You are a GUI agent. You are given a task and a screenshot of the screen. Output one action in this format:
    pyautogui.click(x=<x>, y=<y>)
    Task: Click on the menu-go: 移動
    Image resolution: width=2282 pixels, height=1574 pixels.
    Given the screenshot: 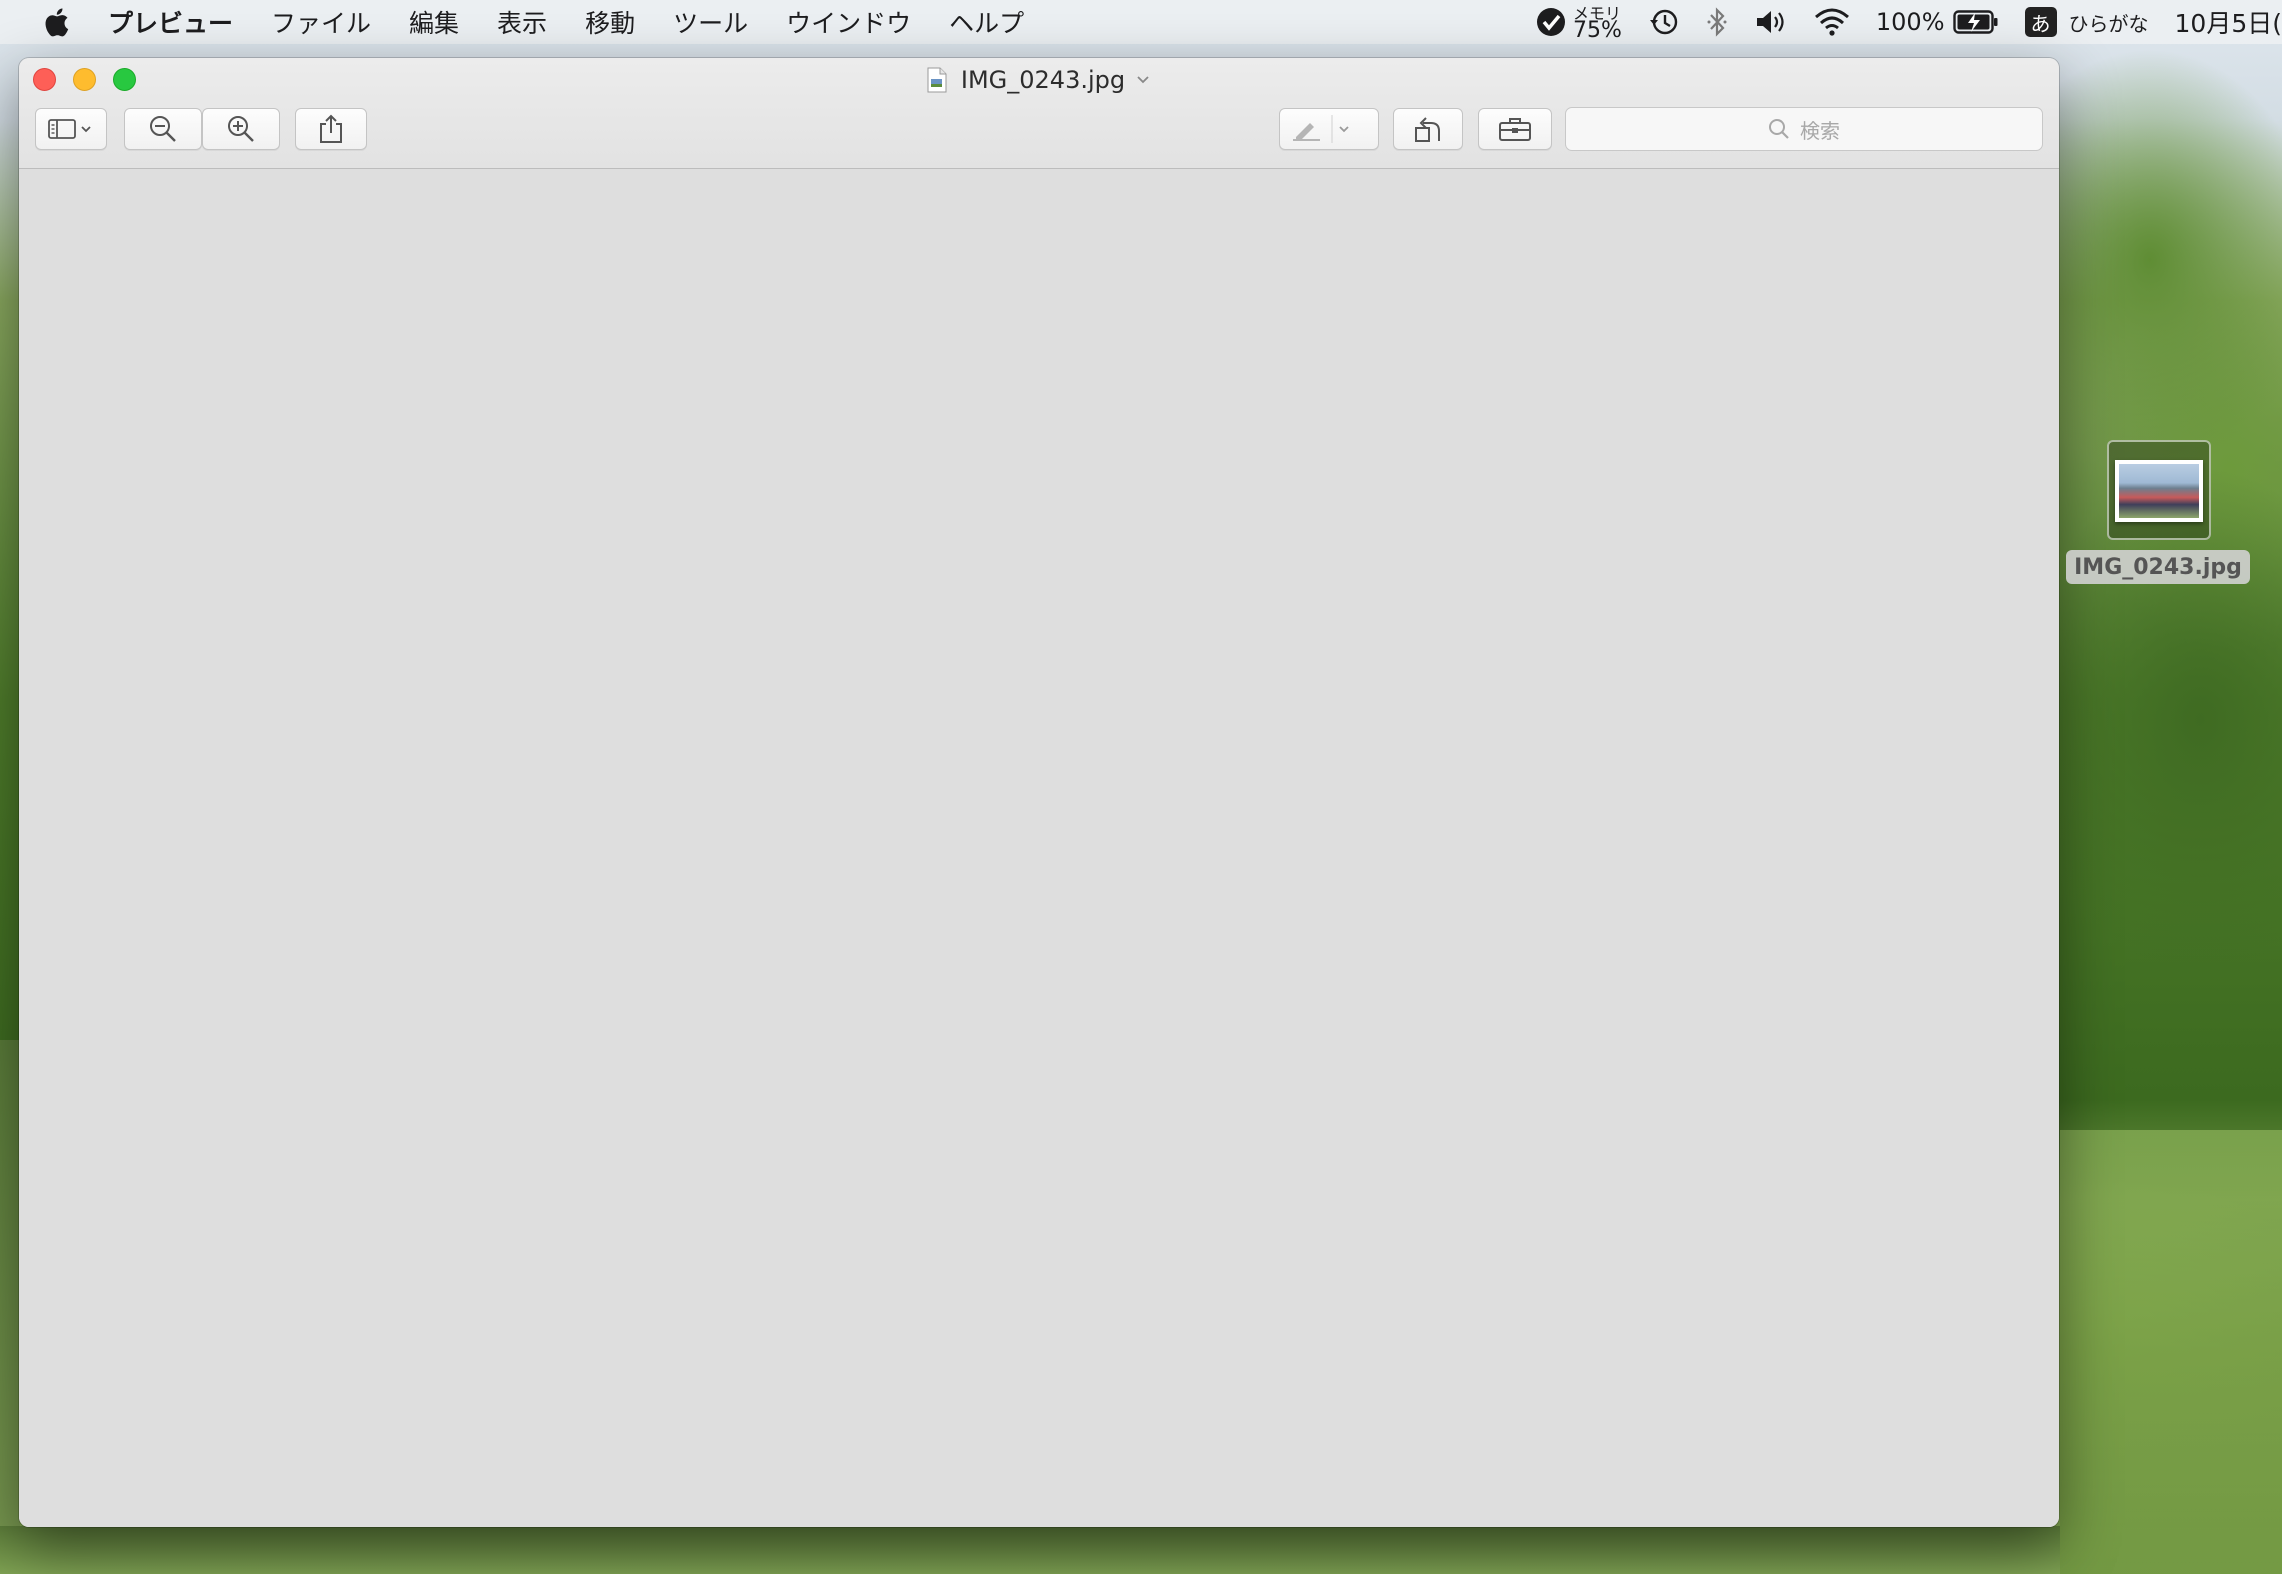 What is the action you would take?
    pyautogui.click(x=610, y=22)
    